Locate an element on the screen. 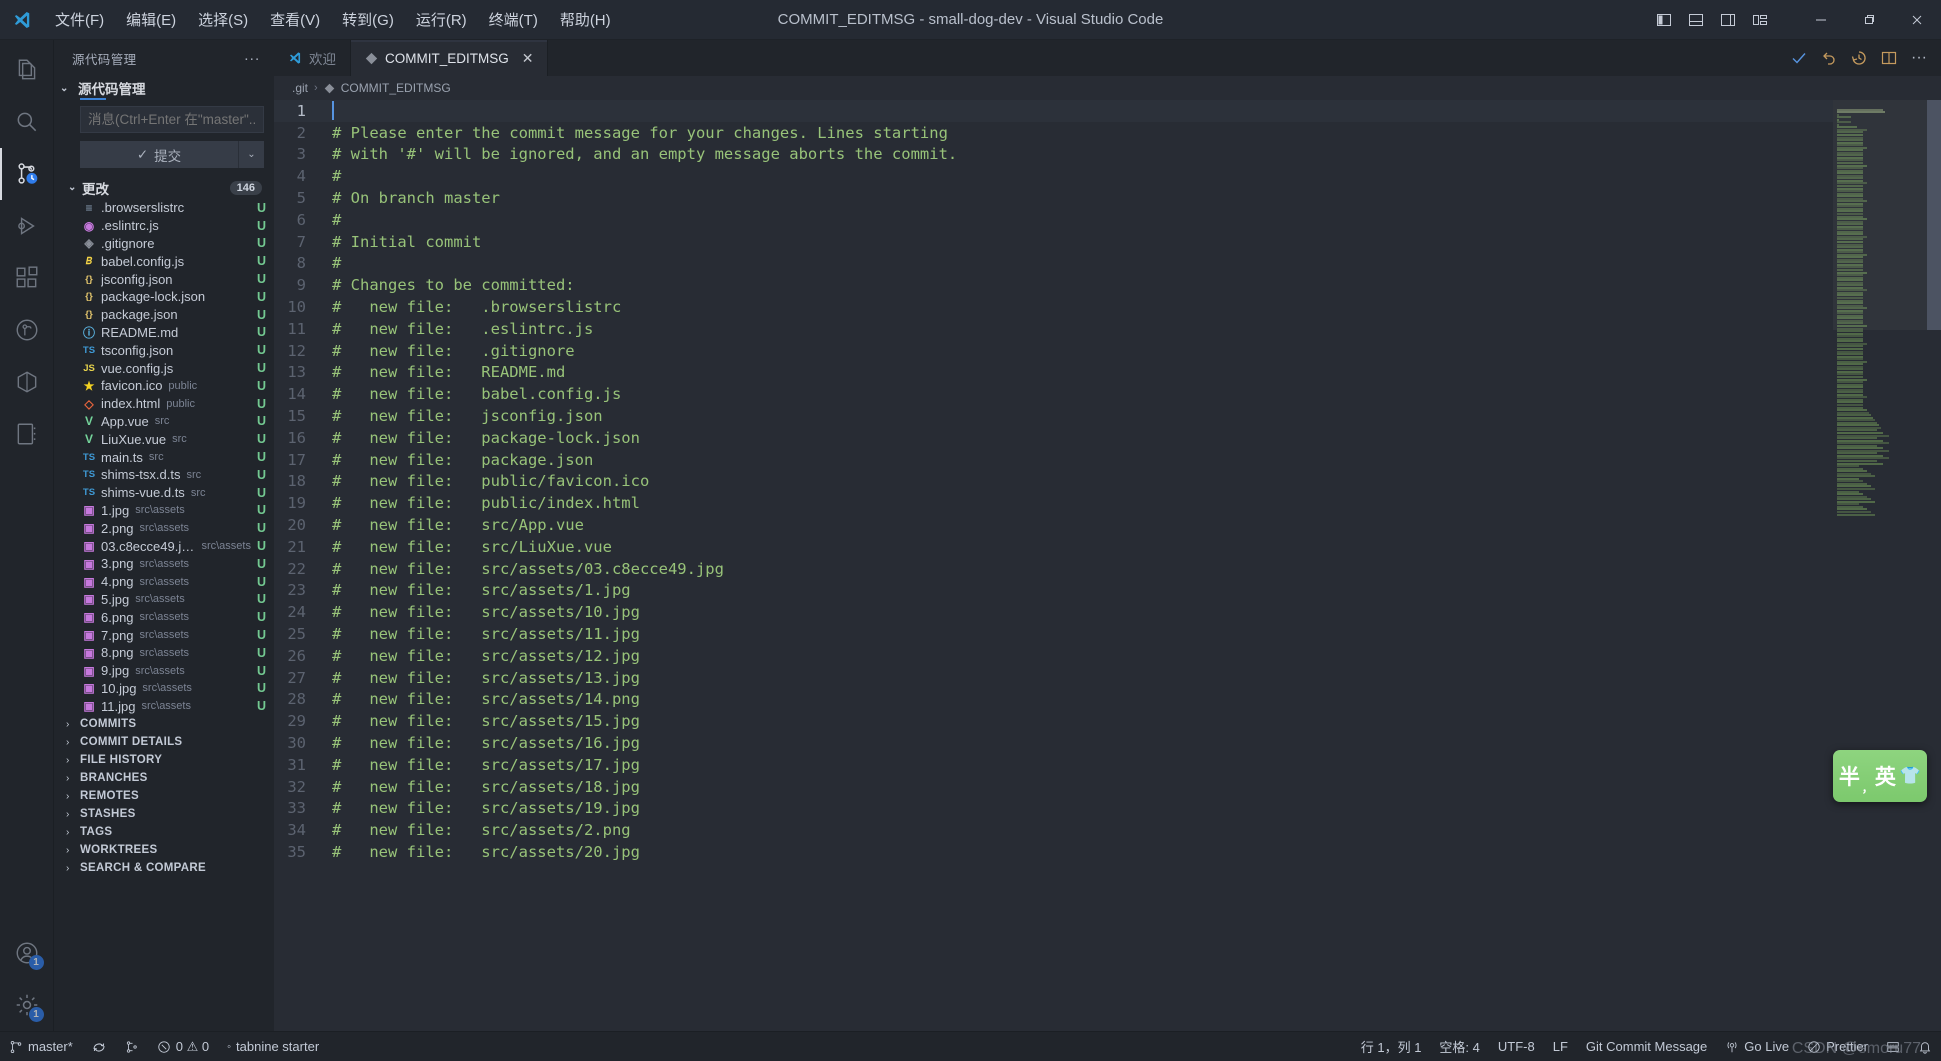 This screenshot has width=1941, height=1061. split-editor-icon is located at coordinates (1889, 58).